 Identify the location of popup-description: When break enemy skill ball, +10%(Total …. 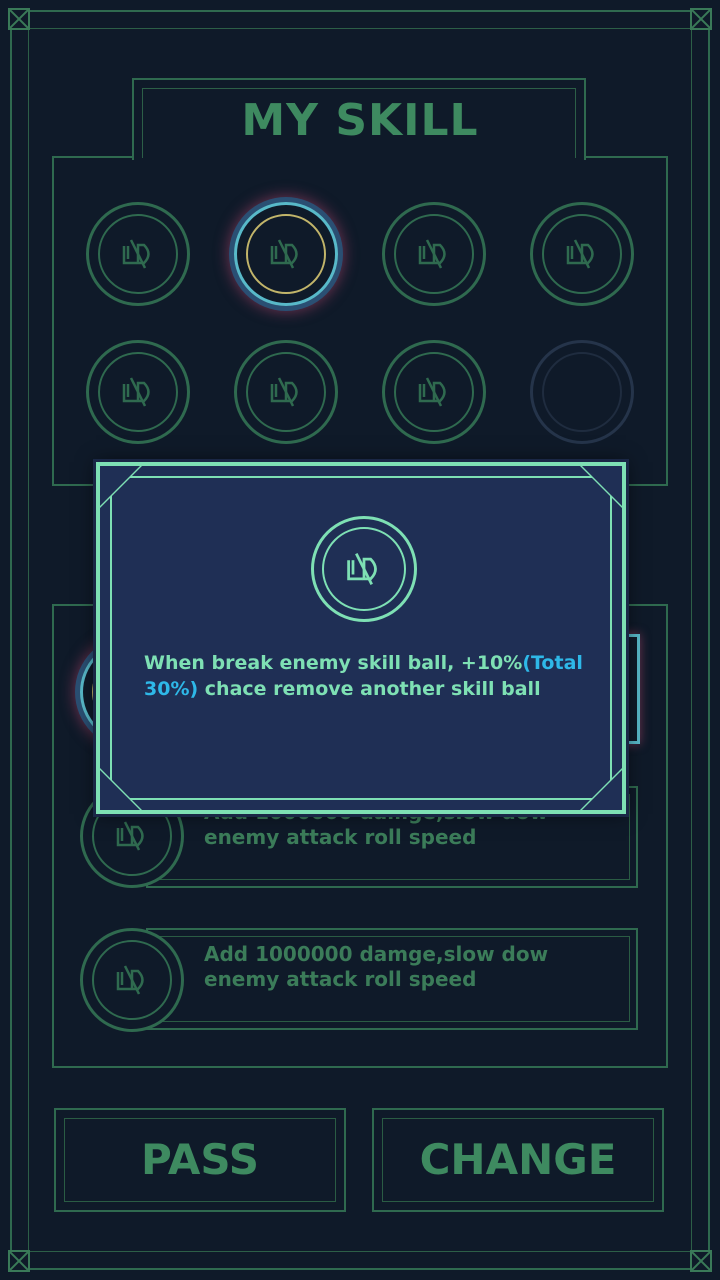
(369, 676).